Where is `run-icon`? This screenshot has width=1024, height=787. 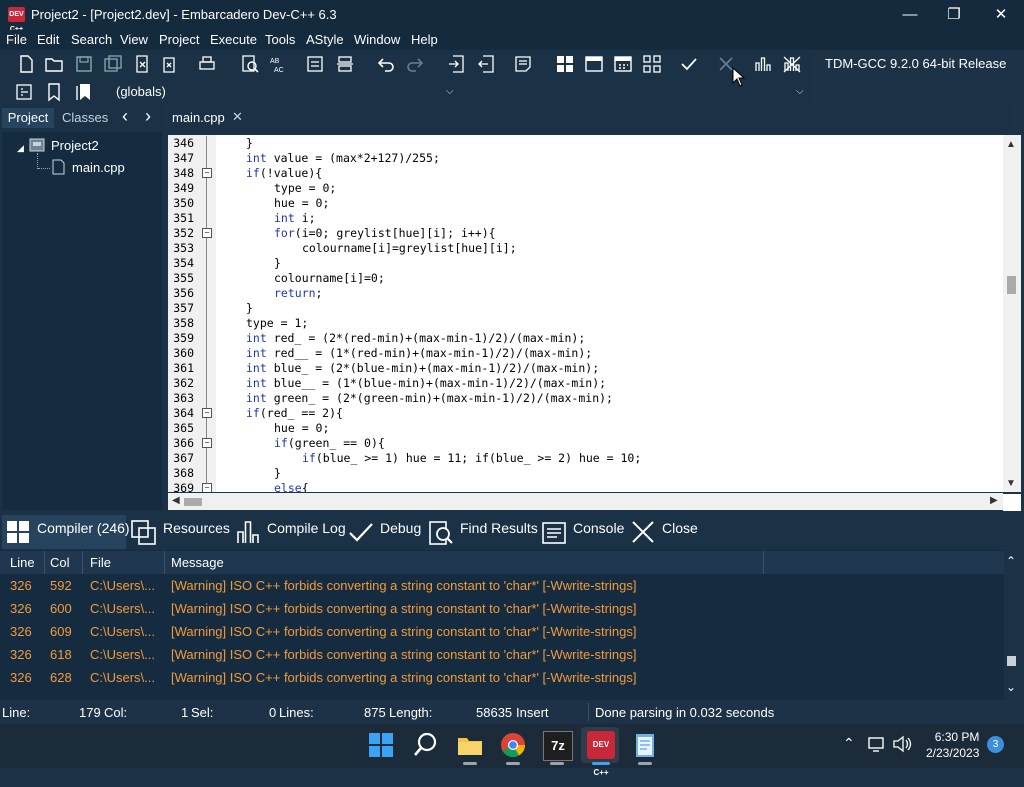
run-icon is located at coordinates (594, 64).